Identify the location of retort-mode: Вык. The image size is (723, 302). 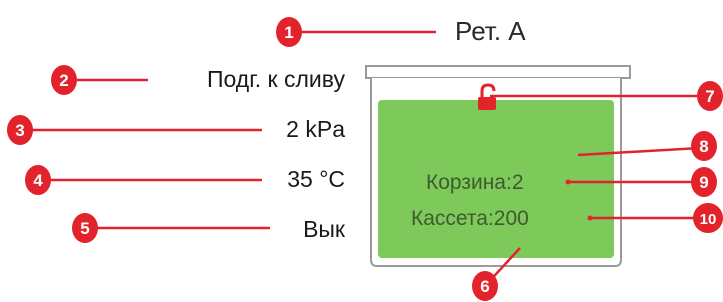
(324, 229).